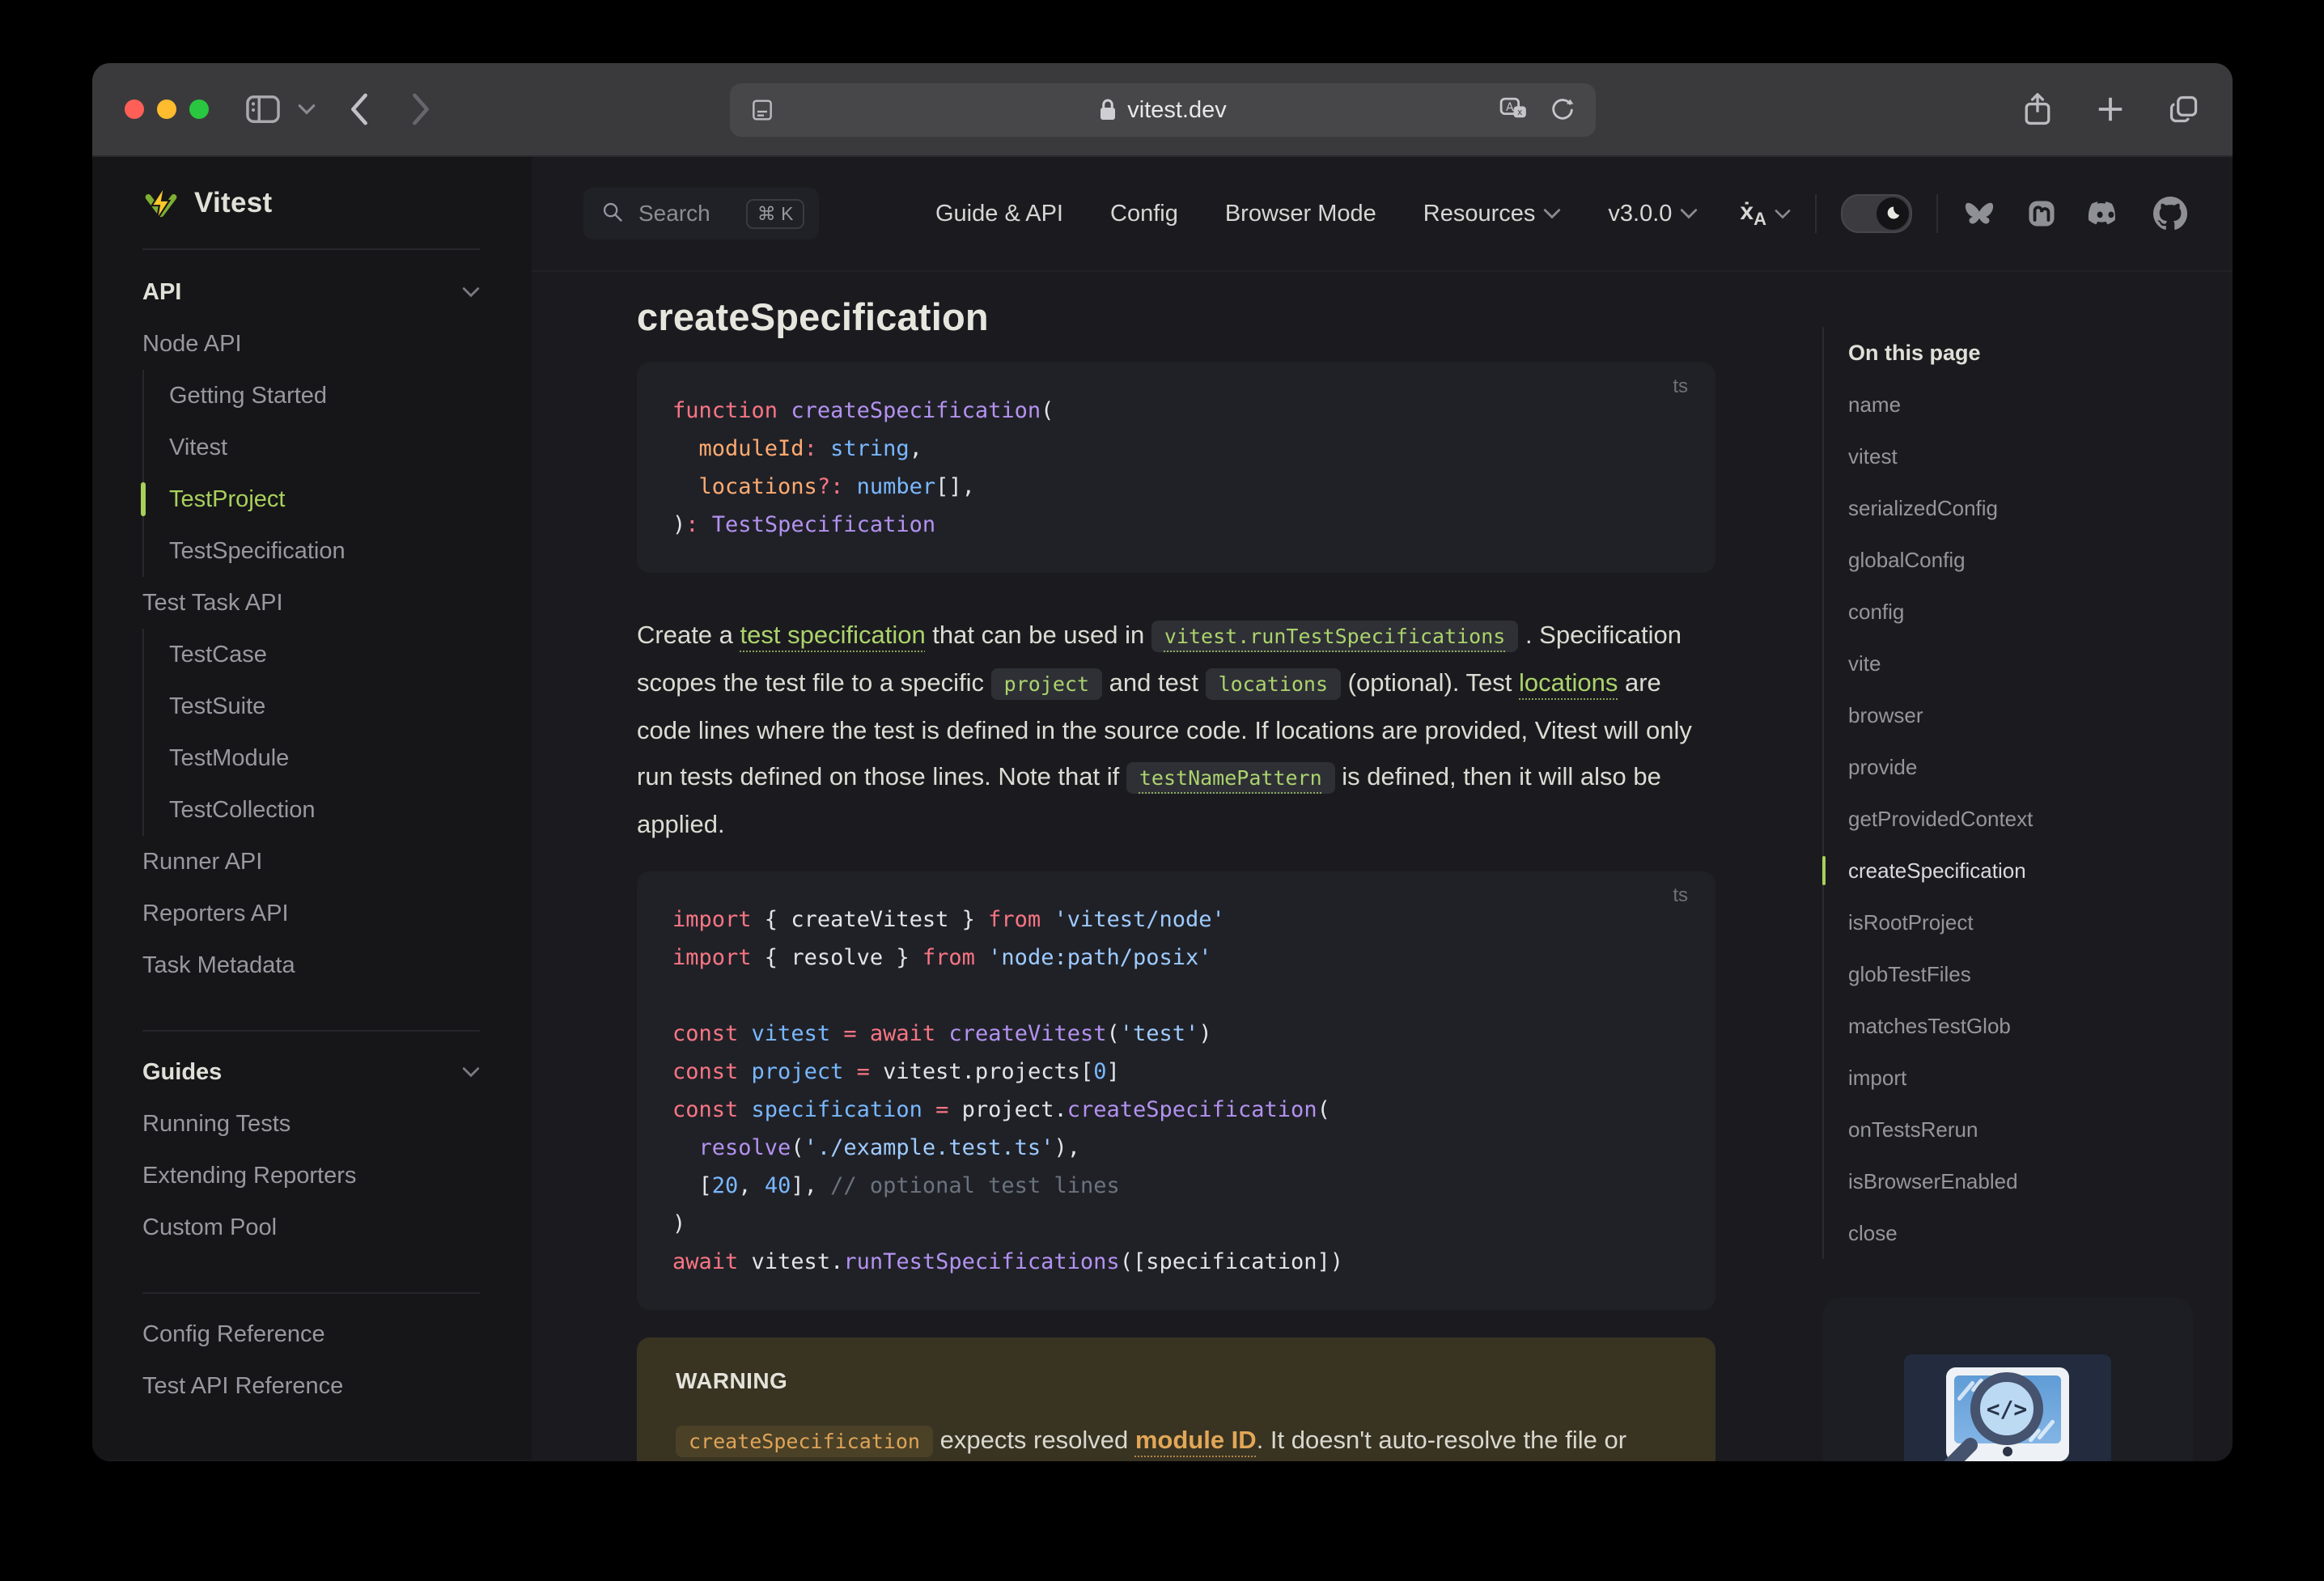  What do you see at coordinates (324, 551) in the screenshot?
I see `sidebar-item-testspecification: TestSpecification` at bounding box center [324, 551].